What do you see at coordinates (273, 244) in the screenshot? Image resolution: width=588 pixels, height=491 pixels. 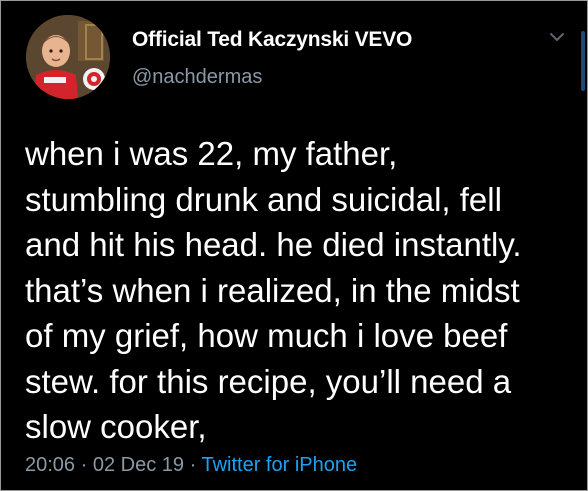 I see `tweet-text-line: and hit his head. he died instantly.` at bounding box center [273, 244].